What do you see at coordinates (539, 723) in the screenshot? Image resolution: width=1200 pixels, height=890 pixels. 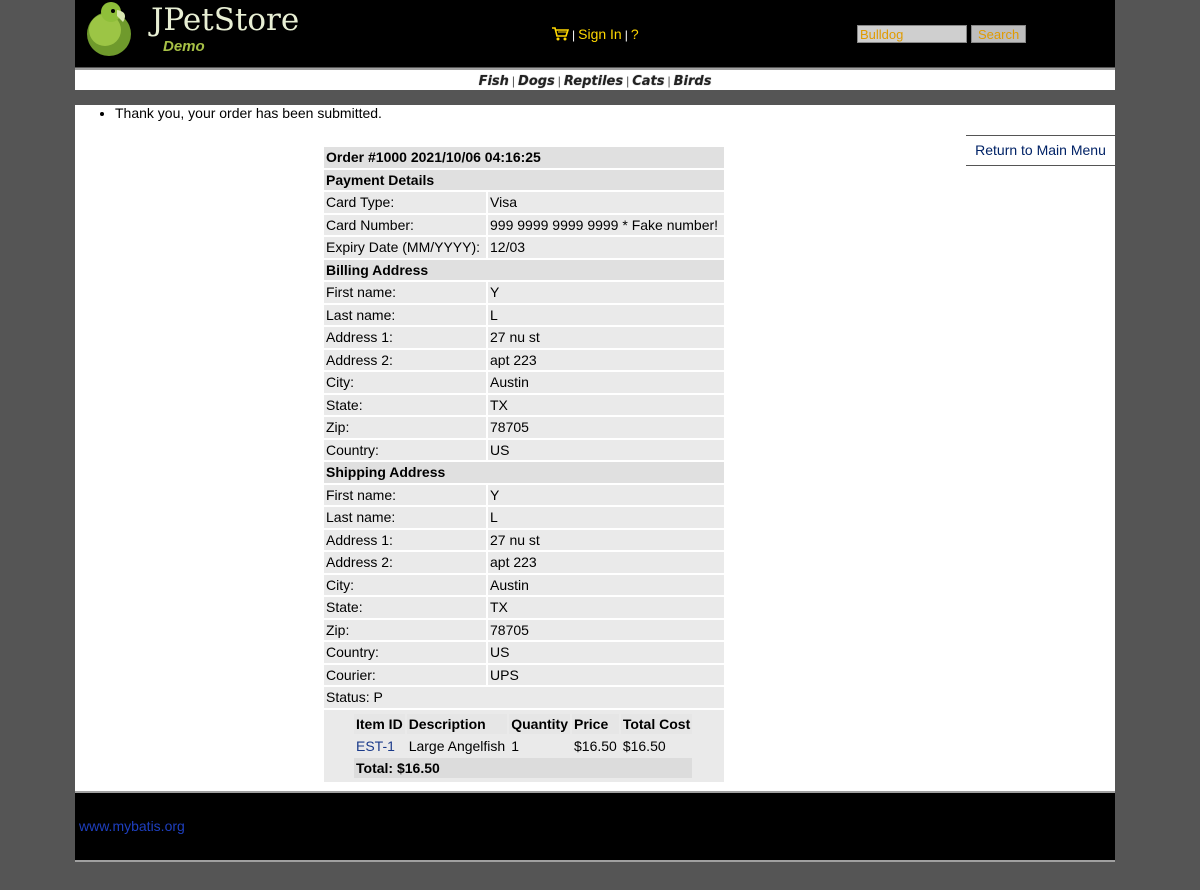 I see `column-header-quantity: Quantity` at bounding box center [539, 723].